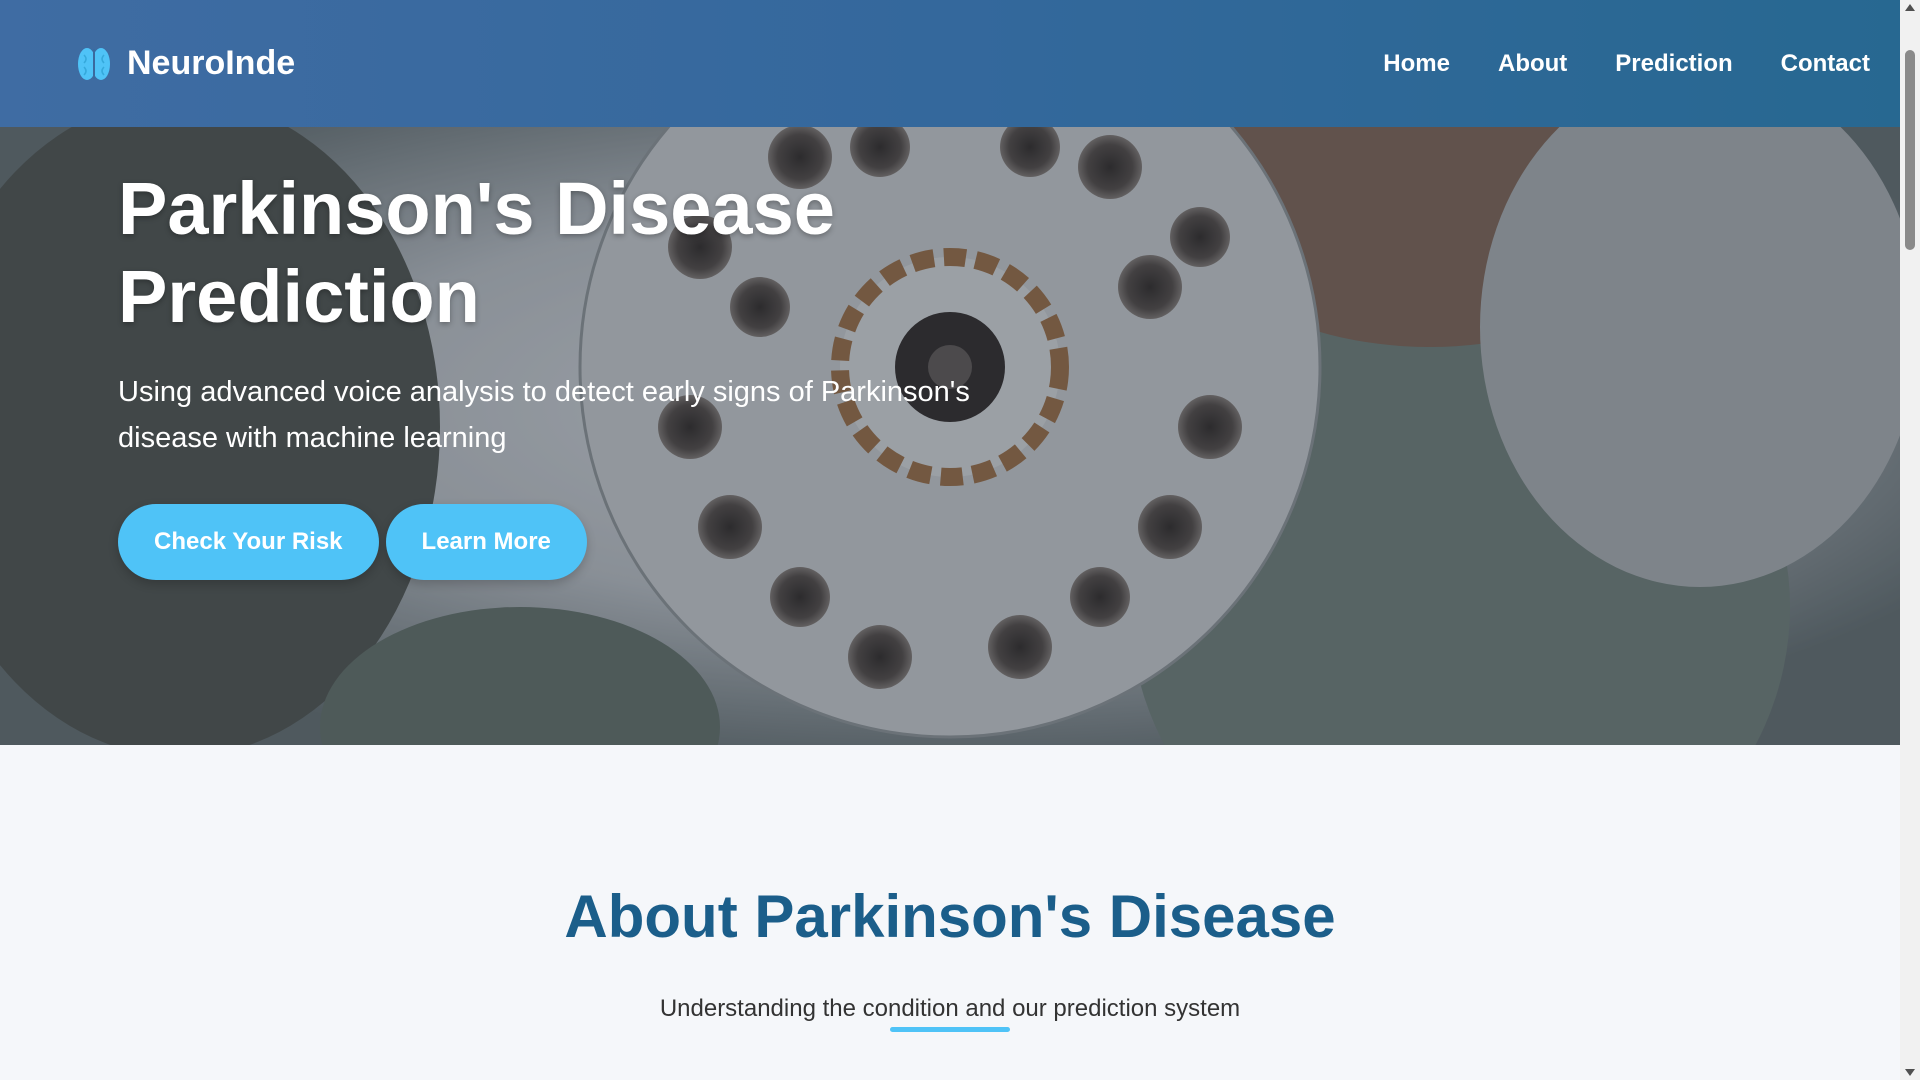  Describe the element at coordinates (248, 542) in the screenshot. I see `check-risk-button: Check Your Risk` at that location.